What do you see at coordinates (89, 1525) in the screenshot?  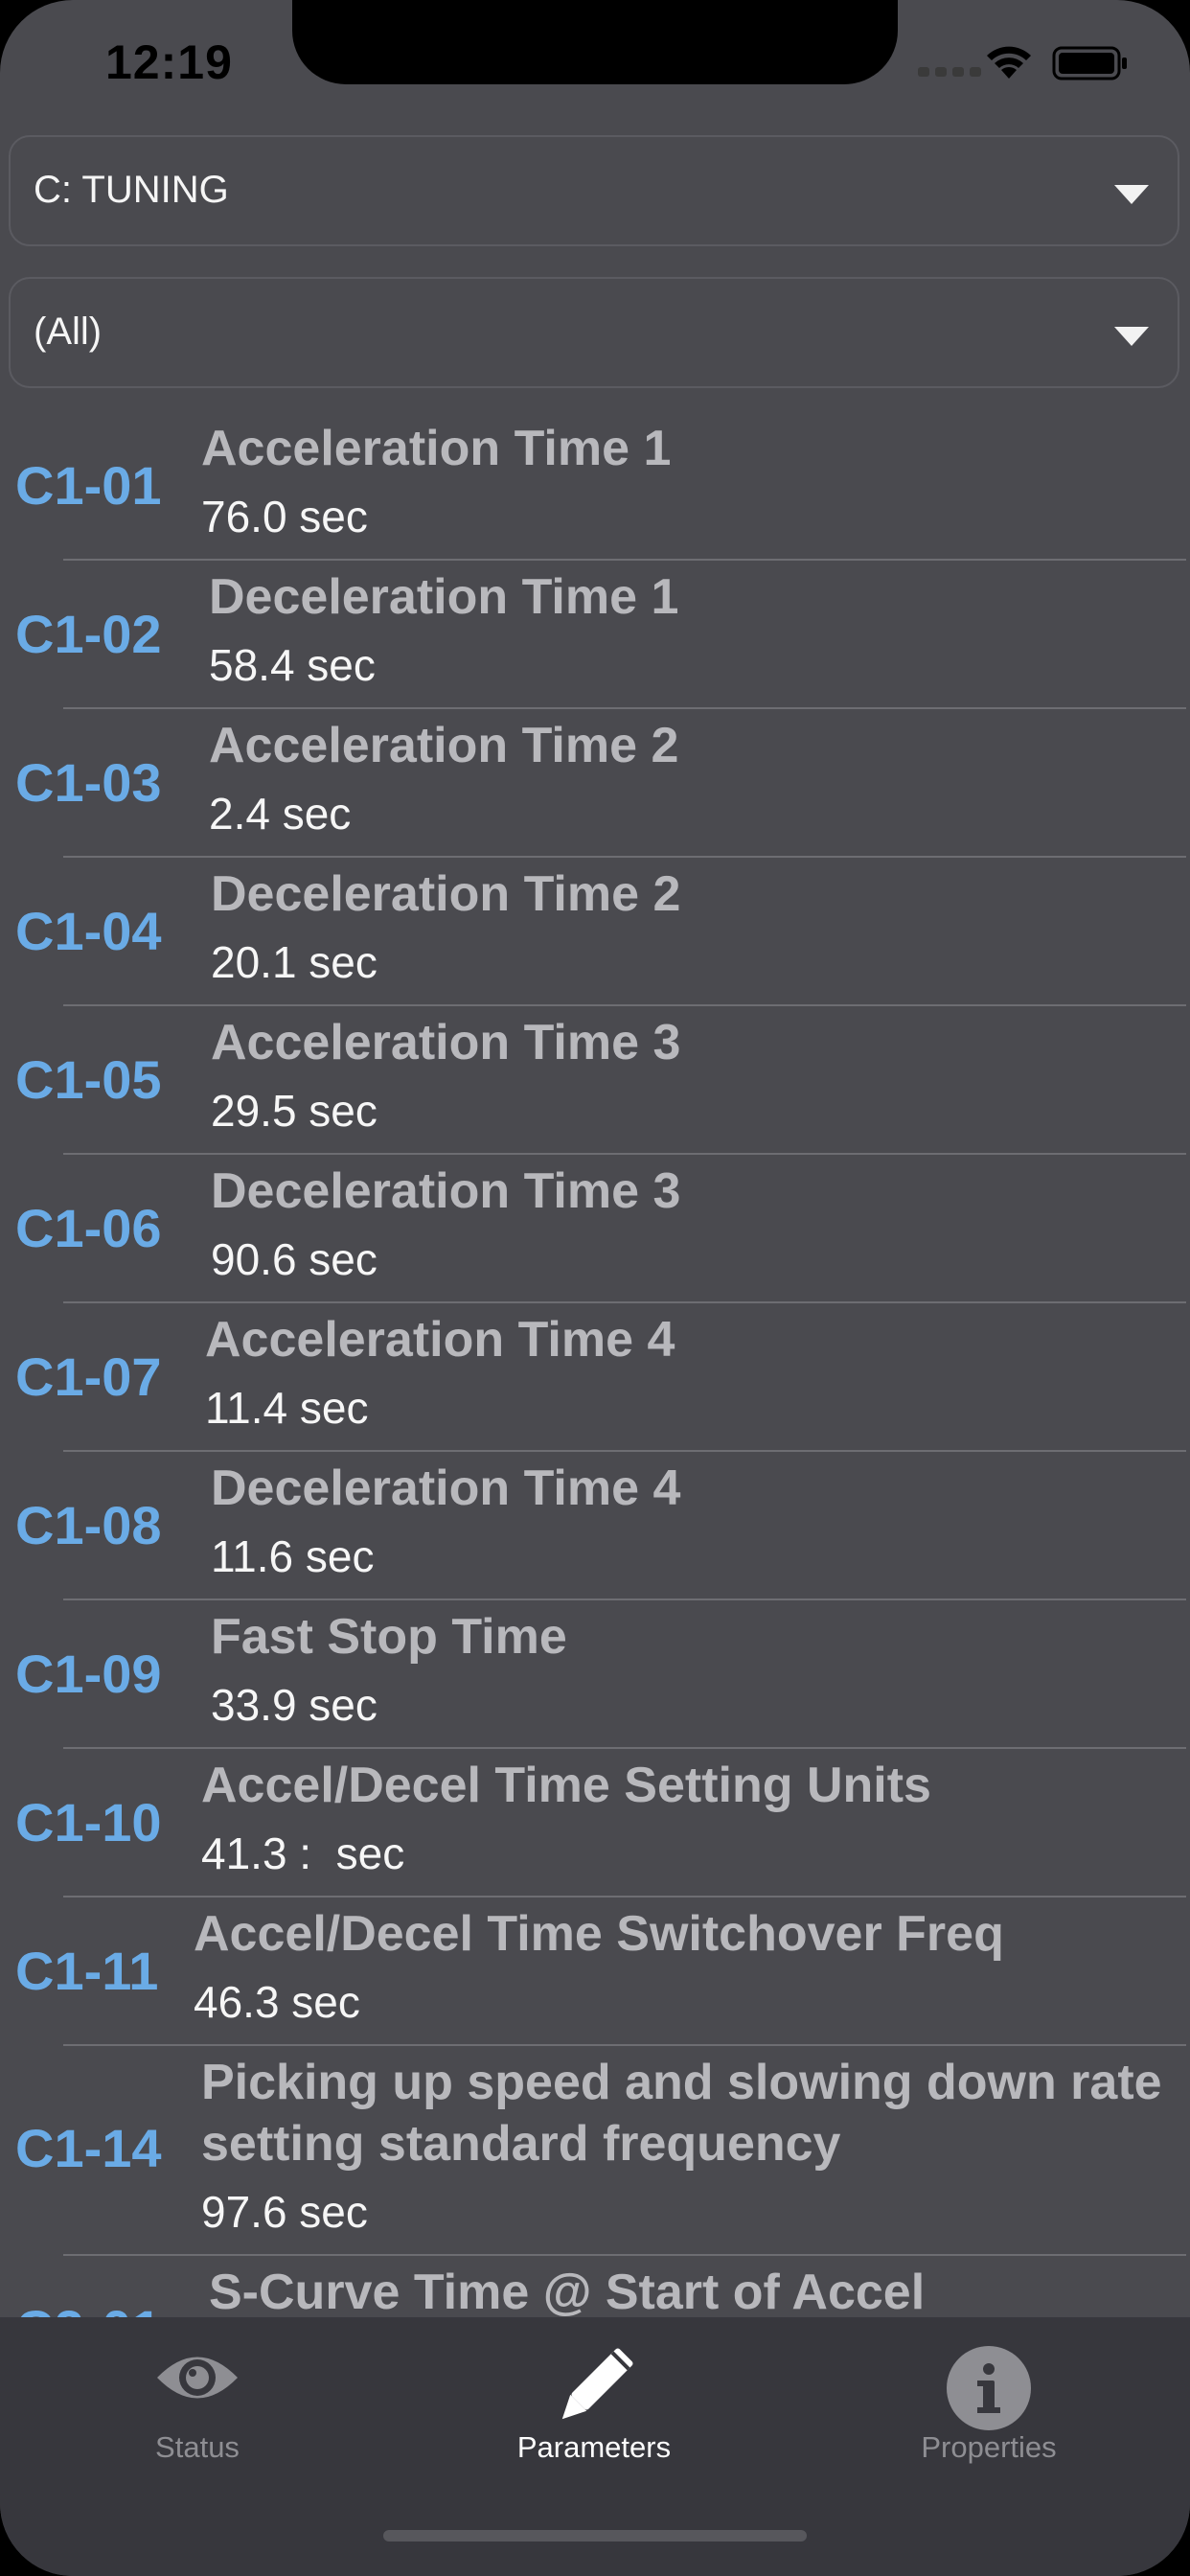 I see `parameter-code: C1-08` at bounding box center [89, 1525].